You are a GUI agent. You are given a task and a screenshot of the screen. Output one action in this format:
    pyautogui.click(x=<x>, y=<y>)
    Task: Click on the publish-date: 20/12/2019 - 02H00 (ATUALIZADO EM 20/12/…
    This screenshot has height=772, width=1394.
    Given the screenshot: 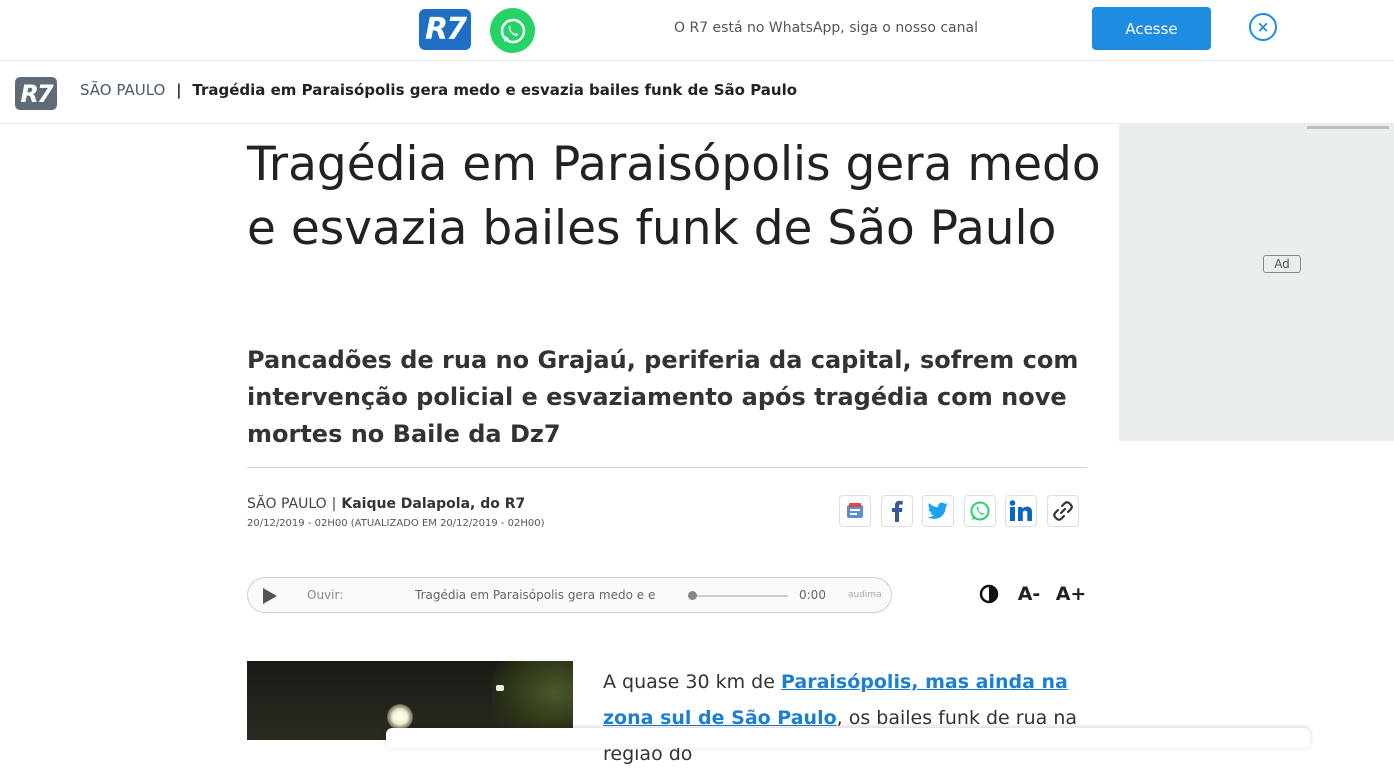 What is the action you would take?
    pyautogui.click(x=396, y=523)
    